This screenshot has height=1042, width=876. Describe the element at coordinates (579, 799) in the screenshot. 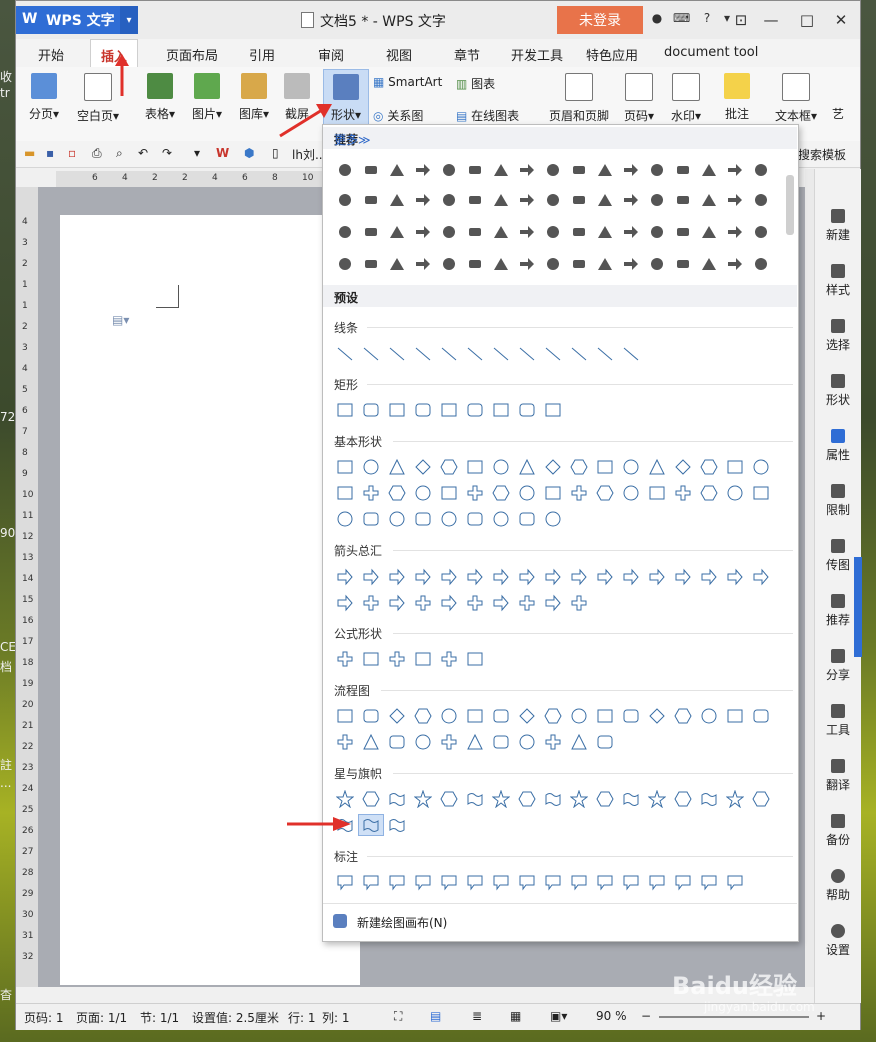

I see `shape-star-icon` at that location.